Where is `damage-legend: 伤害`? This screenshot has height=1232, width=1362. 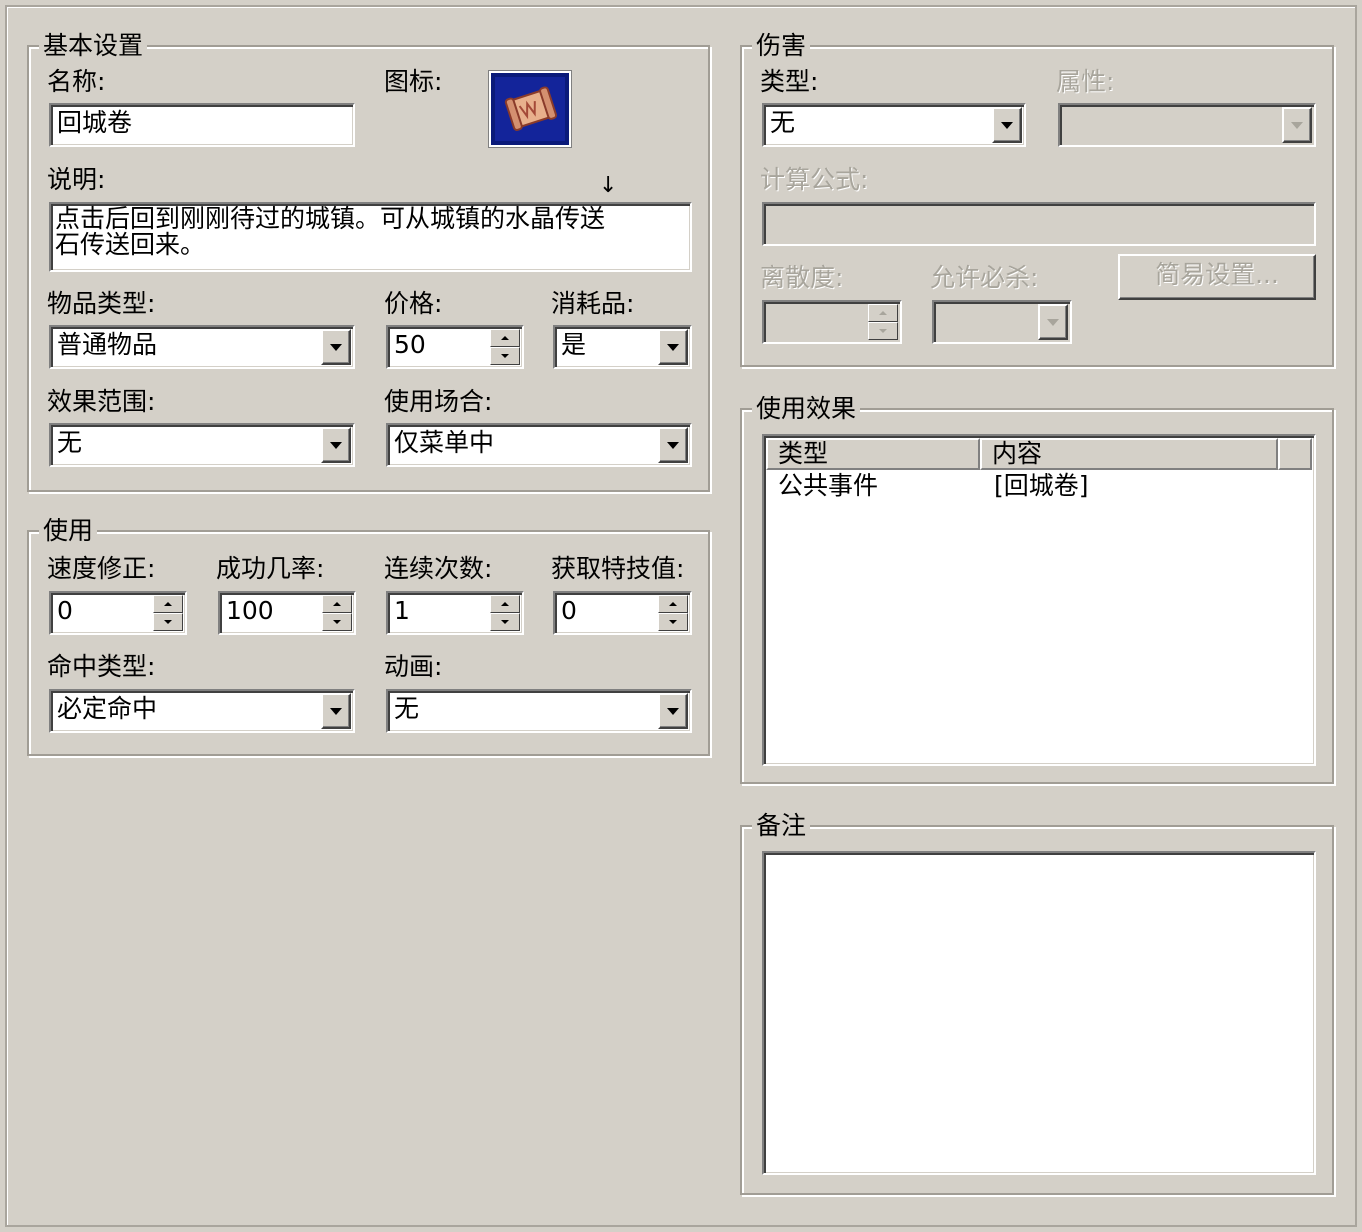 damage-legend: 伤害 is located at coordinates (781, 46).